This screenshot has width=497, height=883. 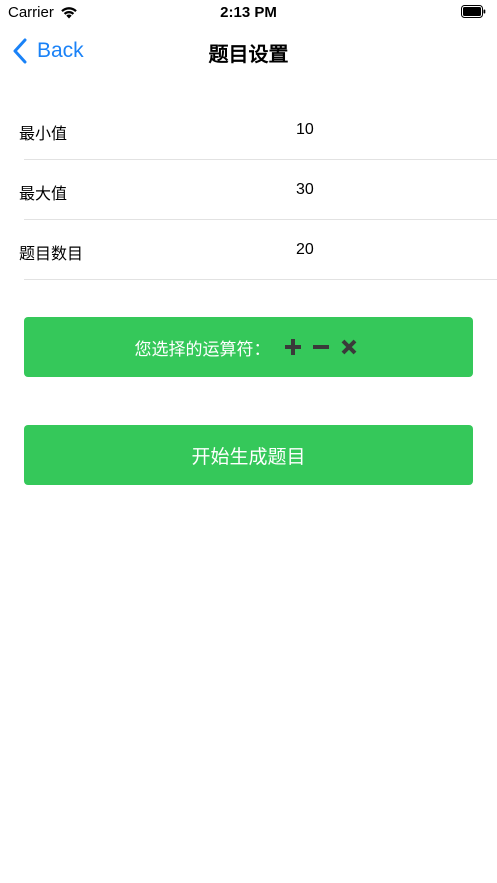 What do you see at coordinates (292, 347) in the screenshot?
I see `plus-icon` at bounding box center [292, 347].